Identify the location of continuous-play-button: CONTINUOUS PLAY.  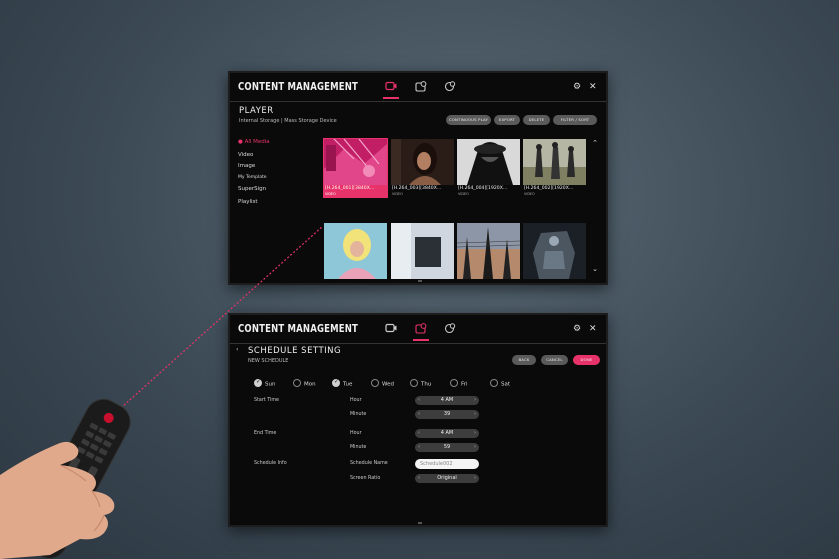
(468, 120).